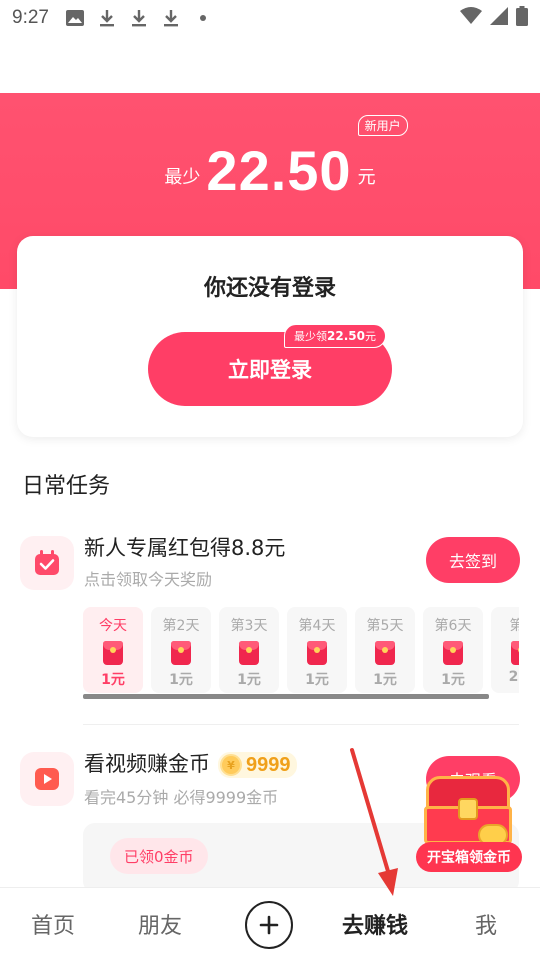 The image size is (540, 960). What do you see at coordinates (522, 18) in the screenshot?
I see `battery-icon` at bounding box center [522, 18].